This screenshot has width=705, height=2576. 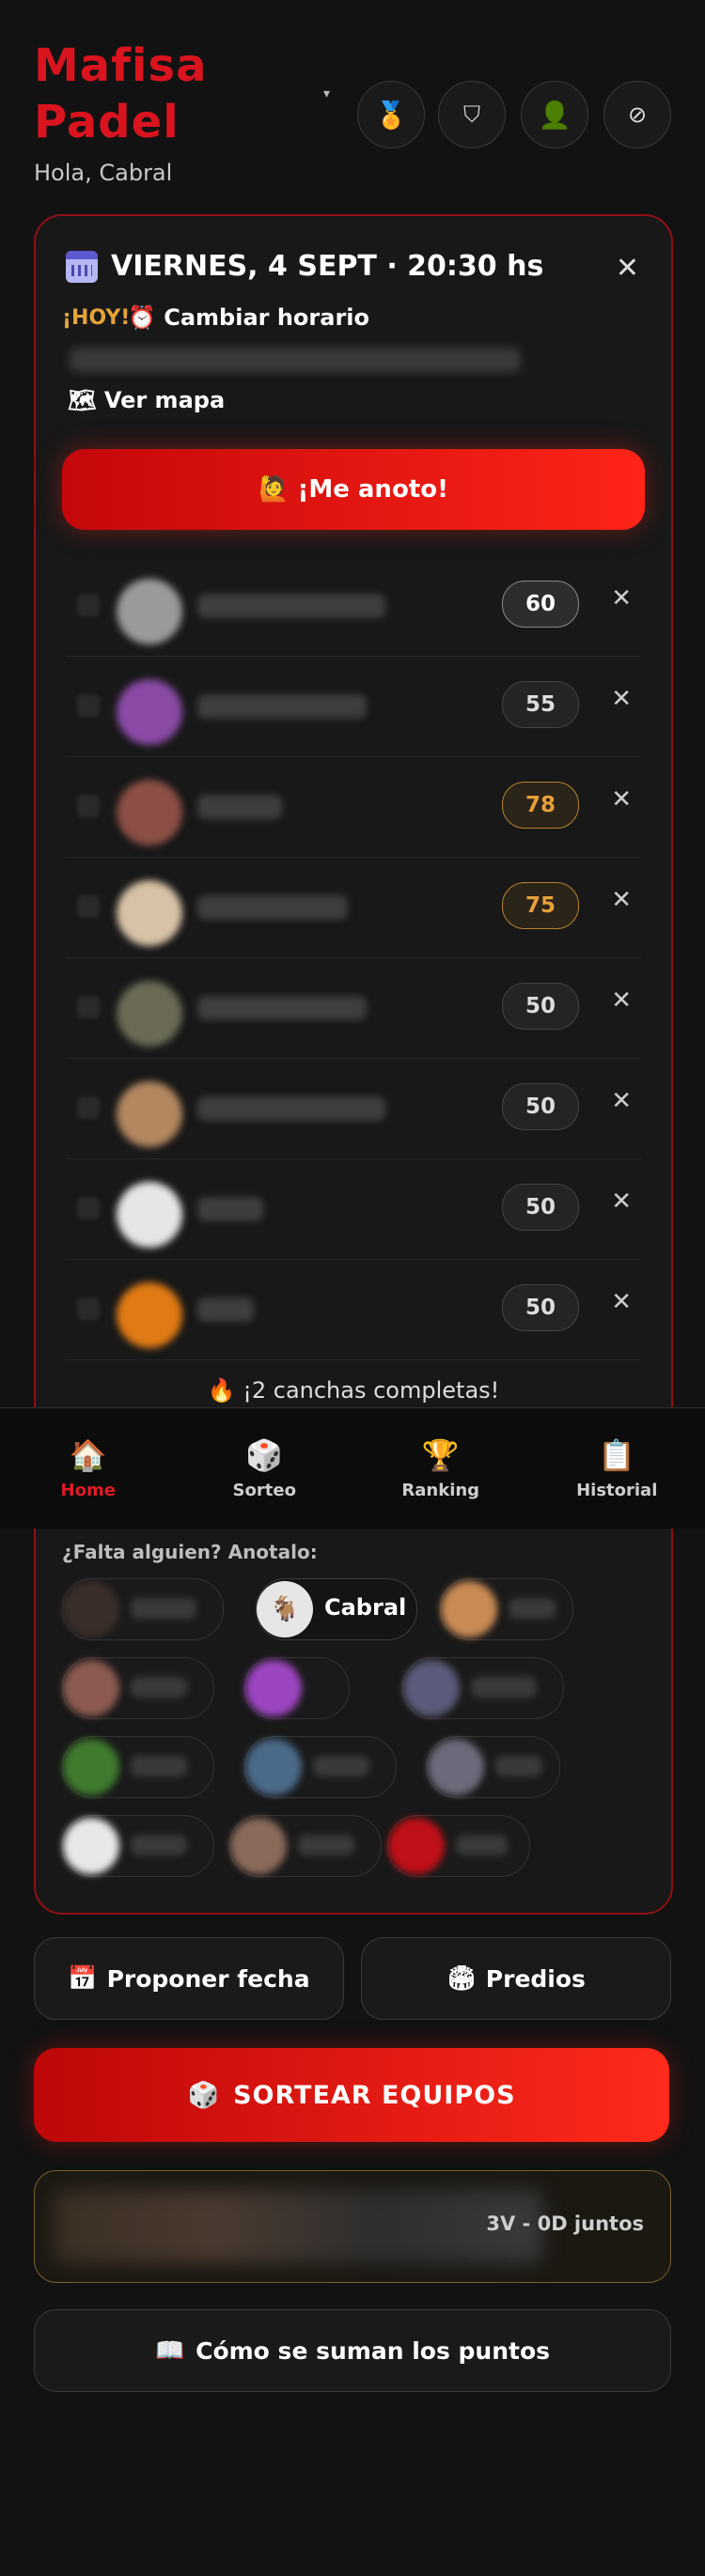 What do you see at coordinates (208, 1978) in the screenshot?
I see `propose-date-label: Proponer fecha` at bounding box center [208, 1978].